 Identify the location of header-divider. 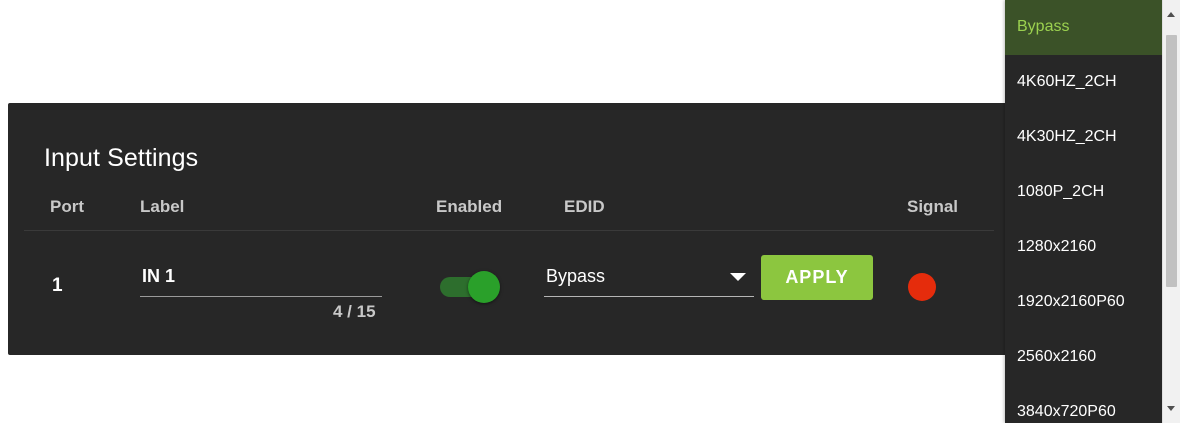
(509, 230).